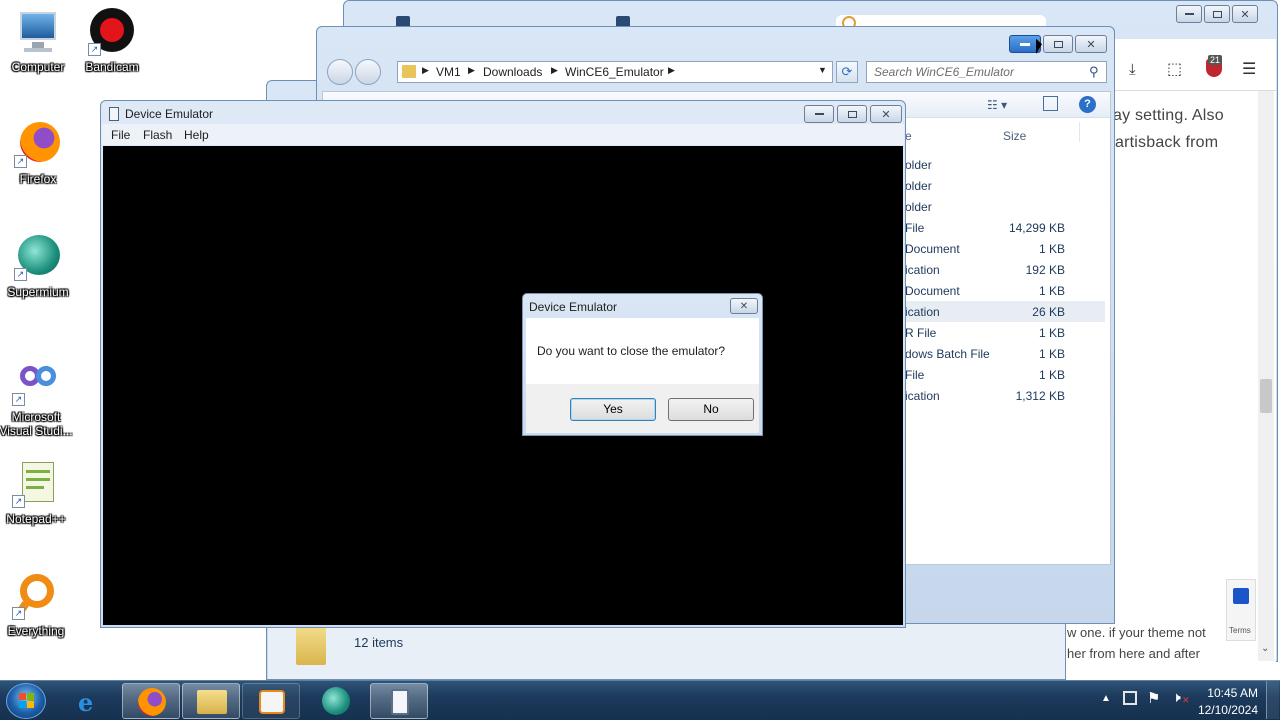 This screenshot has height=720, width=1280. I want to click on emulator-close-button: ✕, so click(886, 114).